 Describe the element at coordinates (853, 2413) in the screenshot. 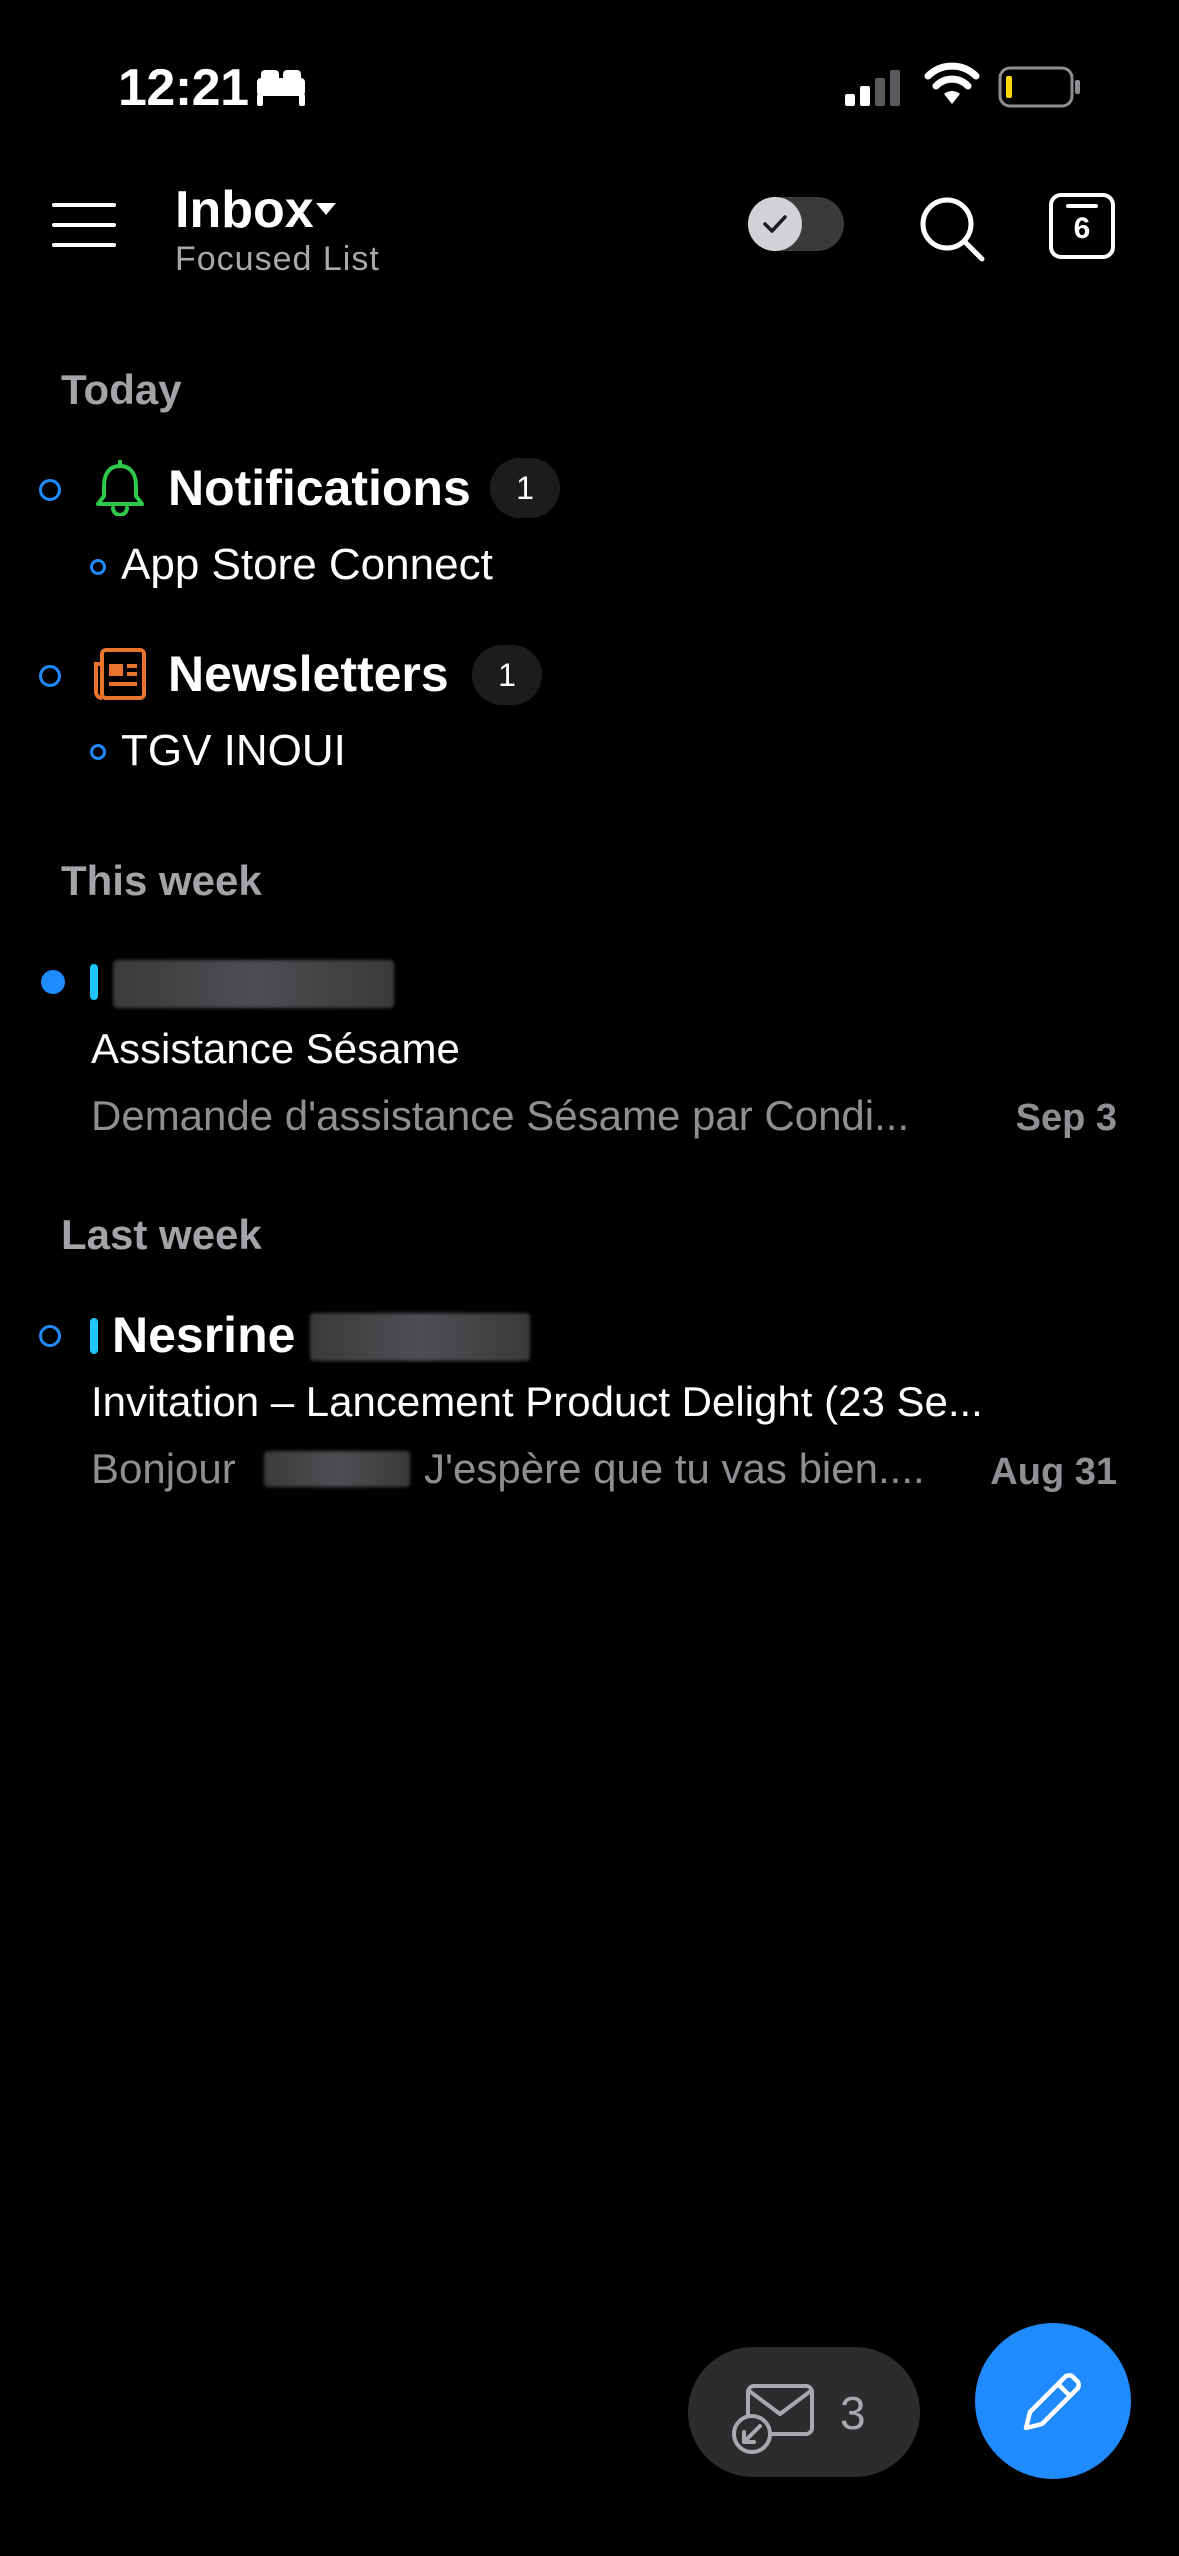

I see `queue-count: 3` at that location.